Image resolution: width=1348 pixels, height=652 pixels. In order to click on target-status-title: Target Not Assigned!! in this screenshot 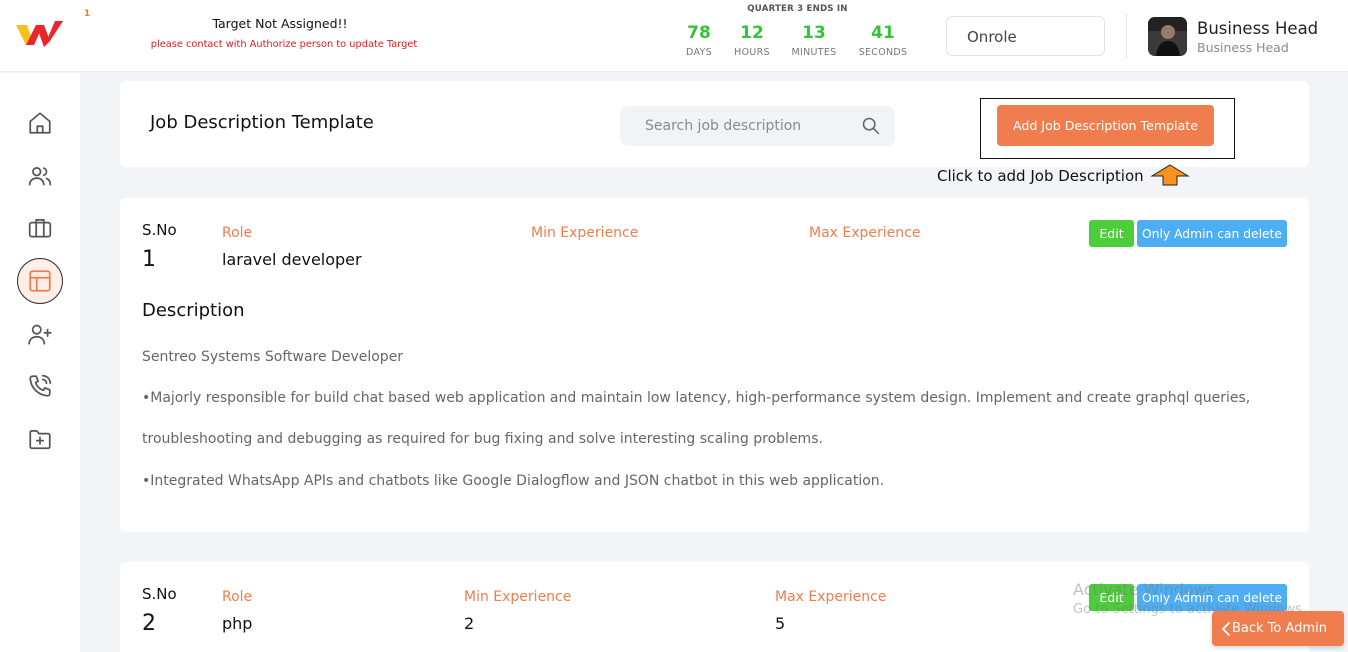, I will do `click(280, 23)`.